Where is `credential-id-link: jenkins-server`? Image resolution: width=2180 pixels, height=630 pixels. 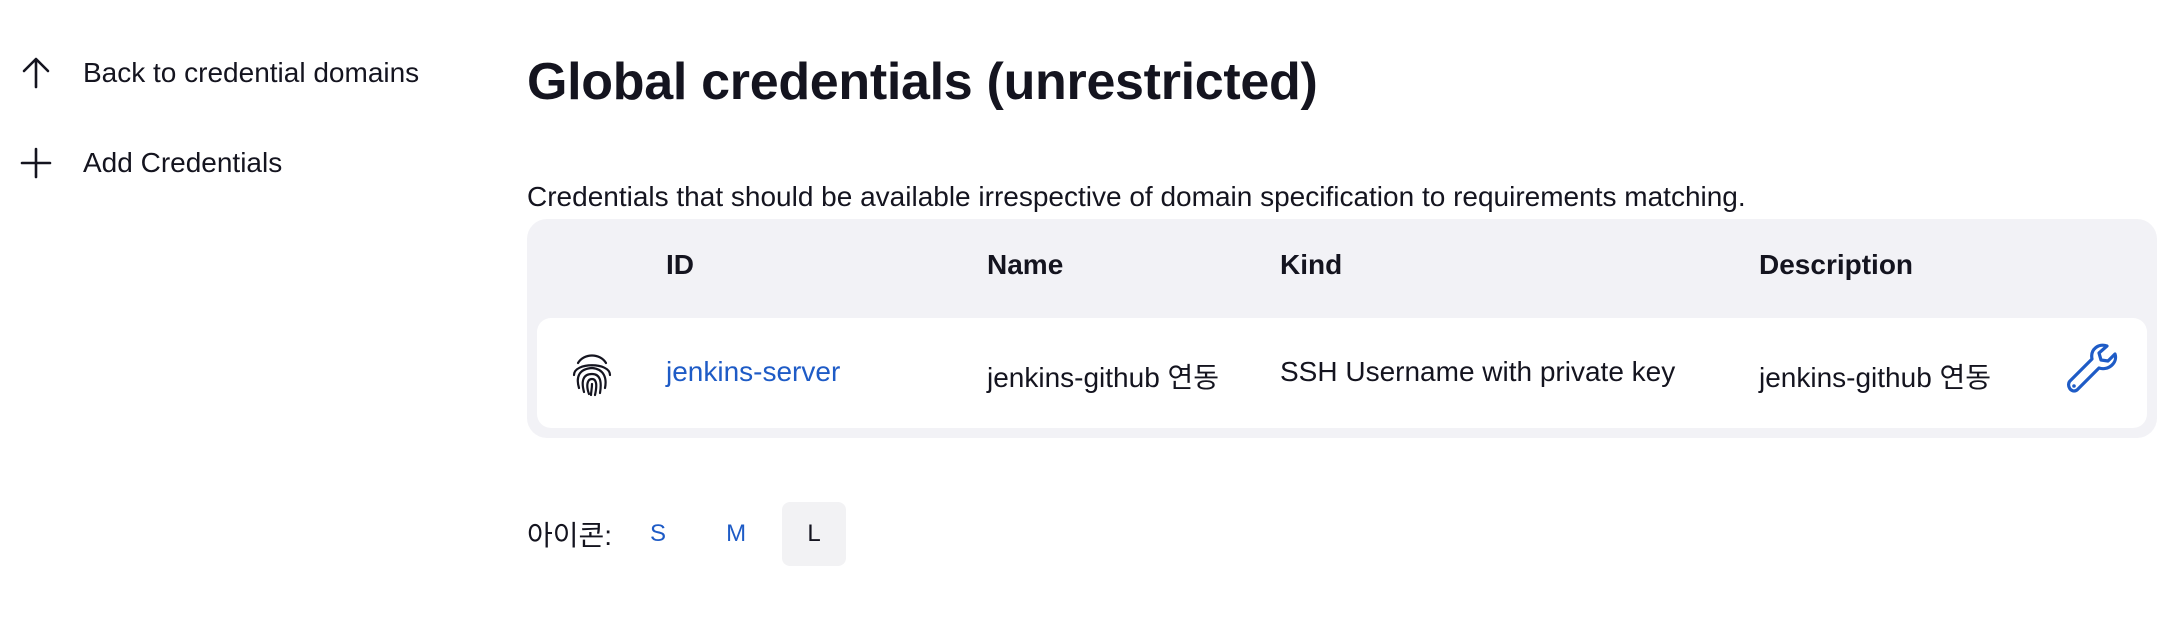 credential-id-link: jenkins-server is located at coordinates (753, 372).